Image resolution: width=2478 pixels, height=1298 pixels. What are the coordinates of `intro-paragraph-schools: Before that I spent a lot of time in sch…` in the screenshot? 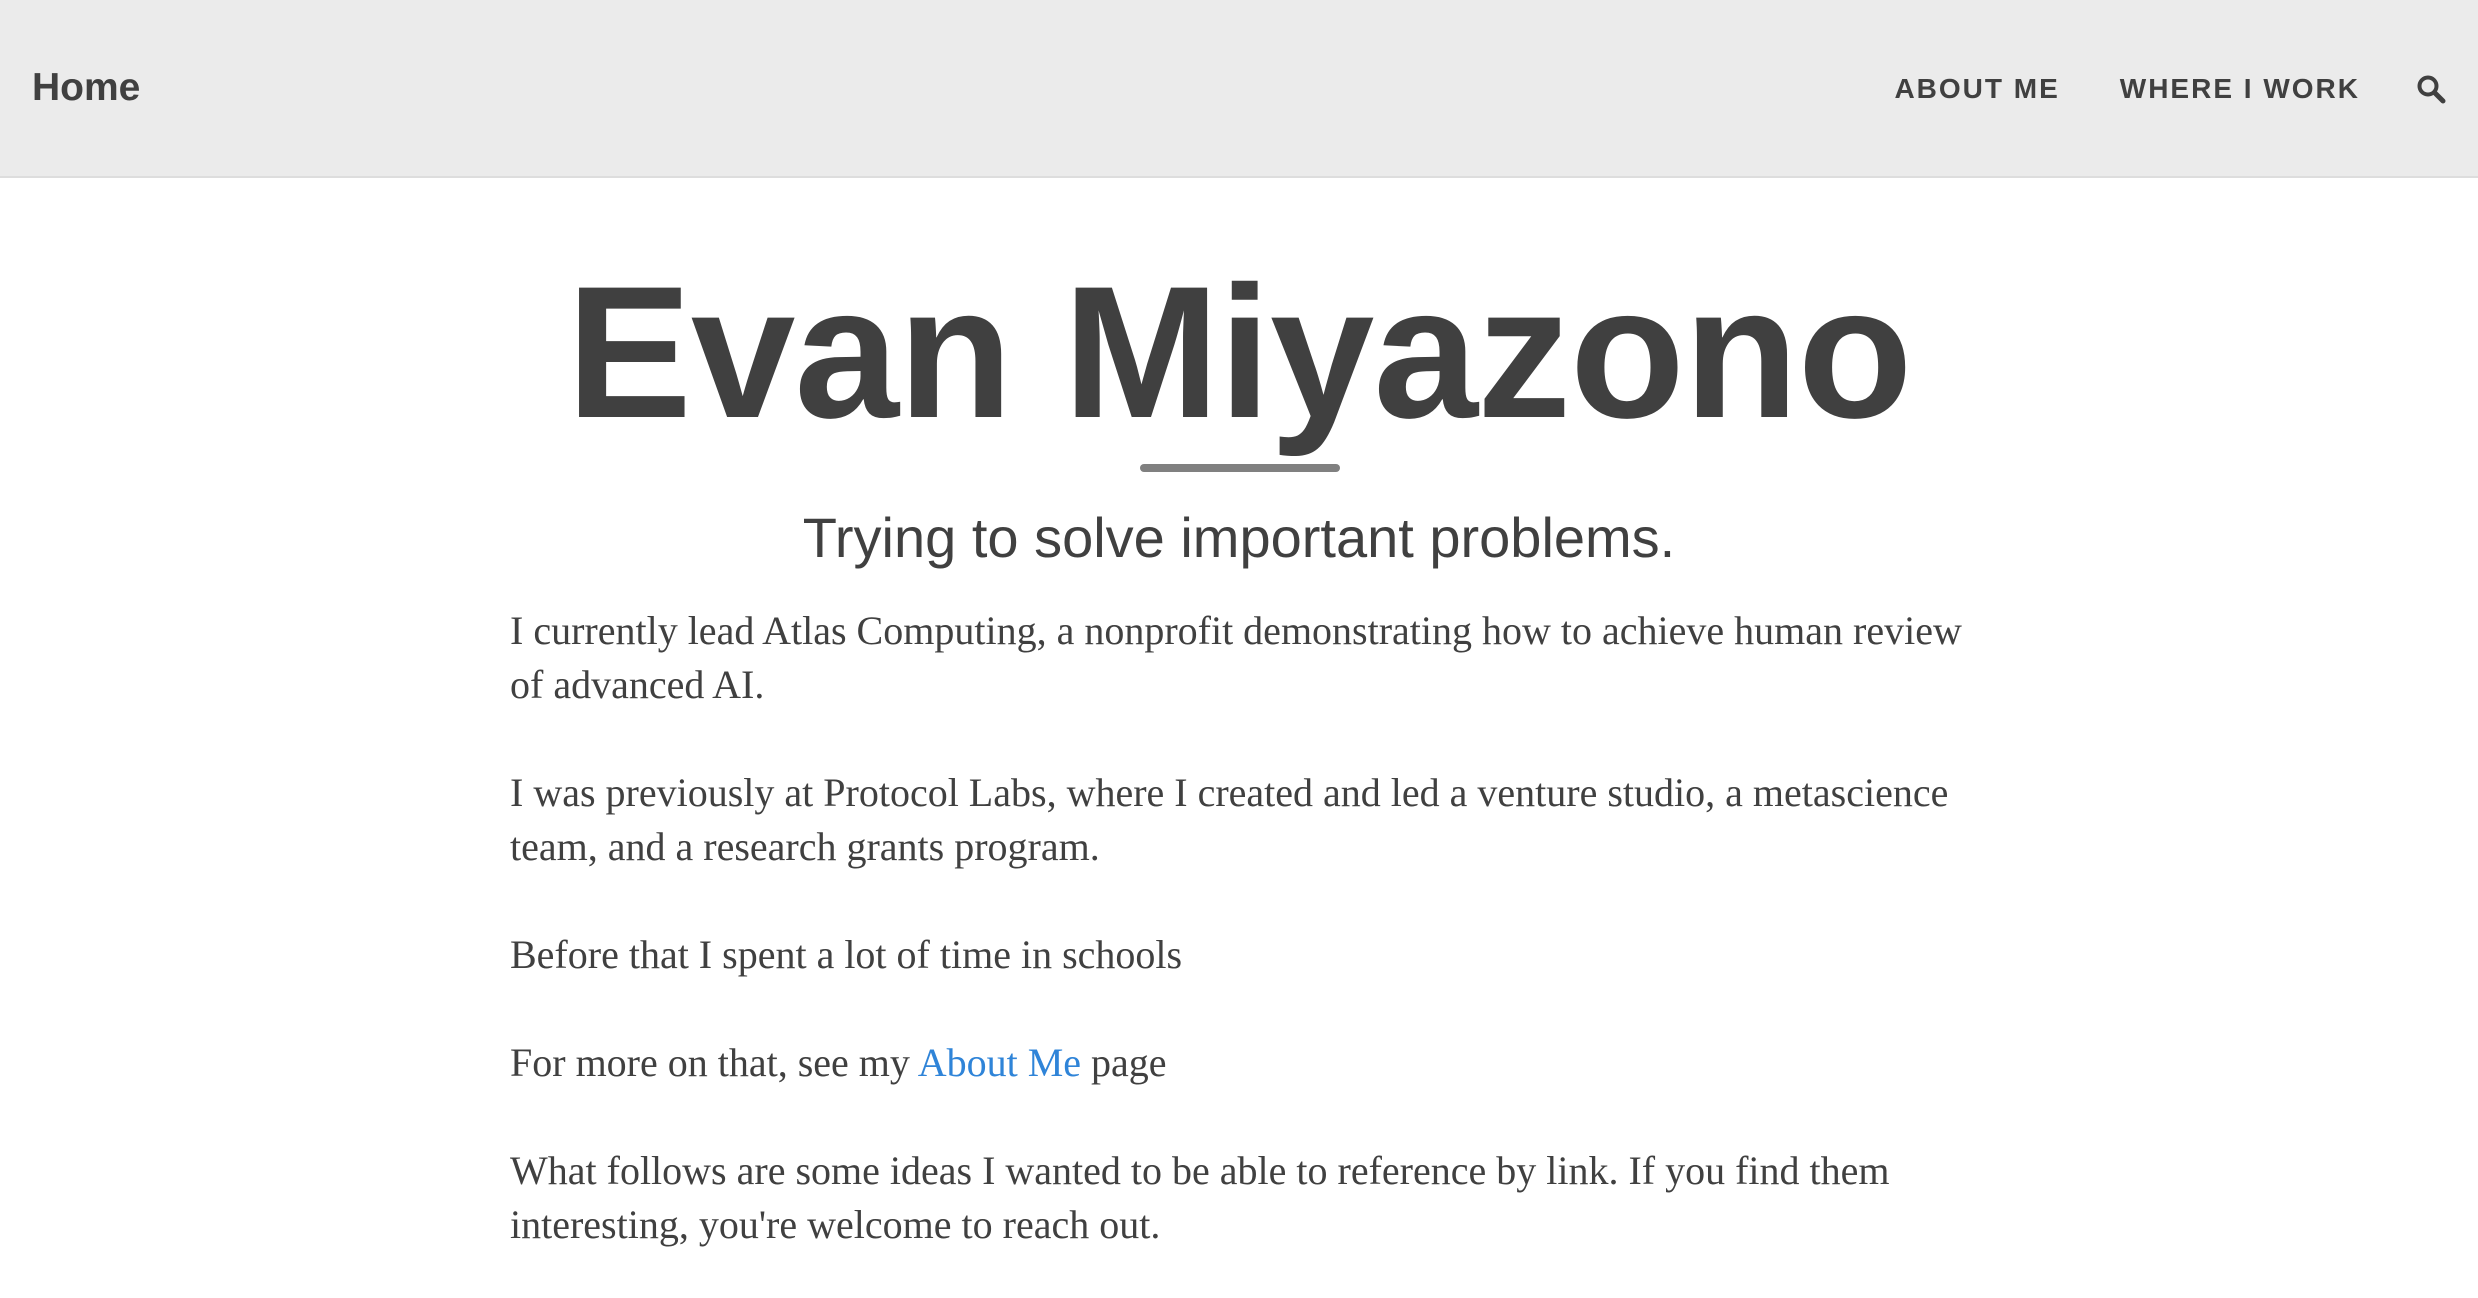 It's located at (846, 954).